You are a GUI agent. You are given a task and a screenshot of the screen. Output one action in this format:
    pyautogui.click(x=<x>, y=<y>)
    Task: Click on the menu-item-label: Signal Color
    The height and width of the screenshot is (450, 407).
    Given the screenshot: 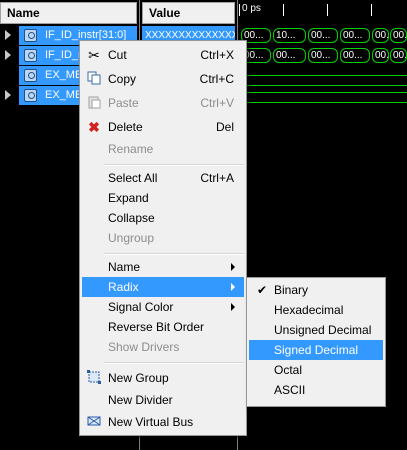 What is the action you would take?
    pyautogui.click(x=141, y=307)
    